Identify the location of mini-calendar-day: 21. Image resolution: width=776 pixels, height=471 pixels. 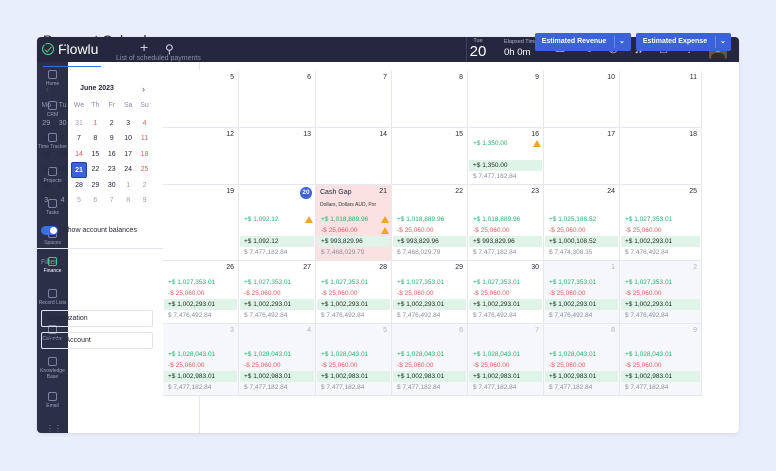
(79, 170).